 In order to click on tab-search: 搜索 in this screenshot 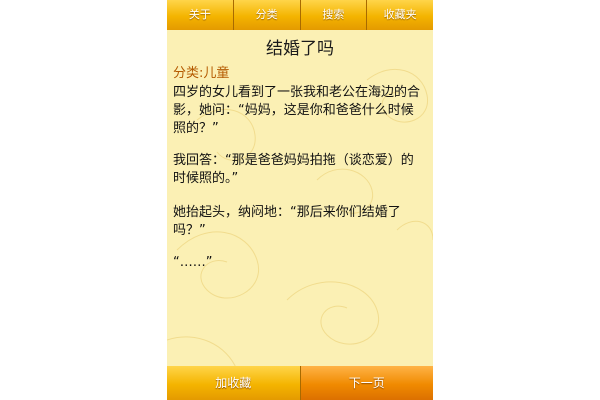, I will do `click(333, 15)`.